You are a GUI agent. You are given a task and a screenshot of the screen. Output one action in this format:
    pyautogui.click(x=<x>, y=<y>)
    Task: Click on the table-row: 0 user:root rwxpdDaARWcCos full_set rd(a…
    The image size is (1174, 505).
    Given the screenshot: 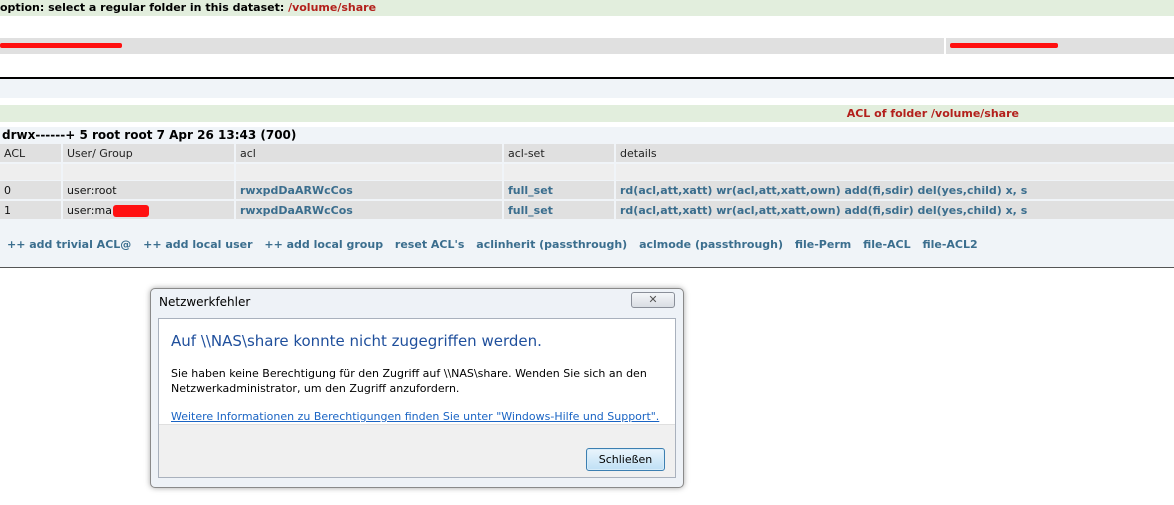 What is the action you would take?
    pyautogui.click(x=587, y=190)
    